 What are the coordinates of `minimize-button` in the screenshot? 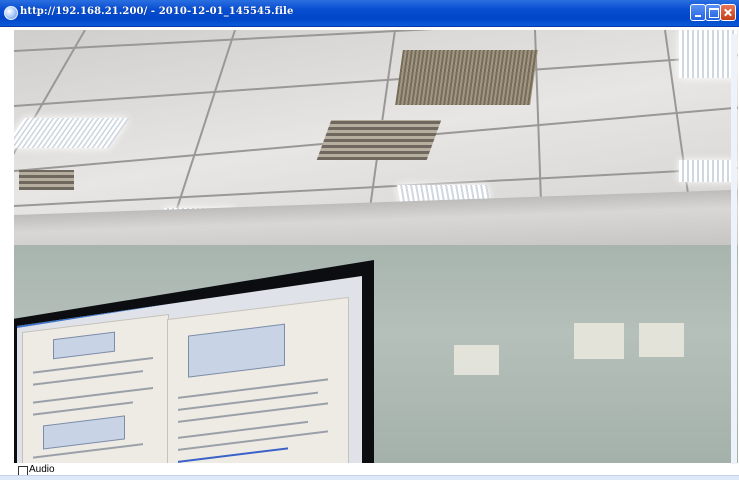 It's located at (698, 12).